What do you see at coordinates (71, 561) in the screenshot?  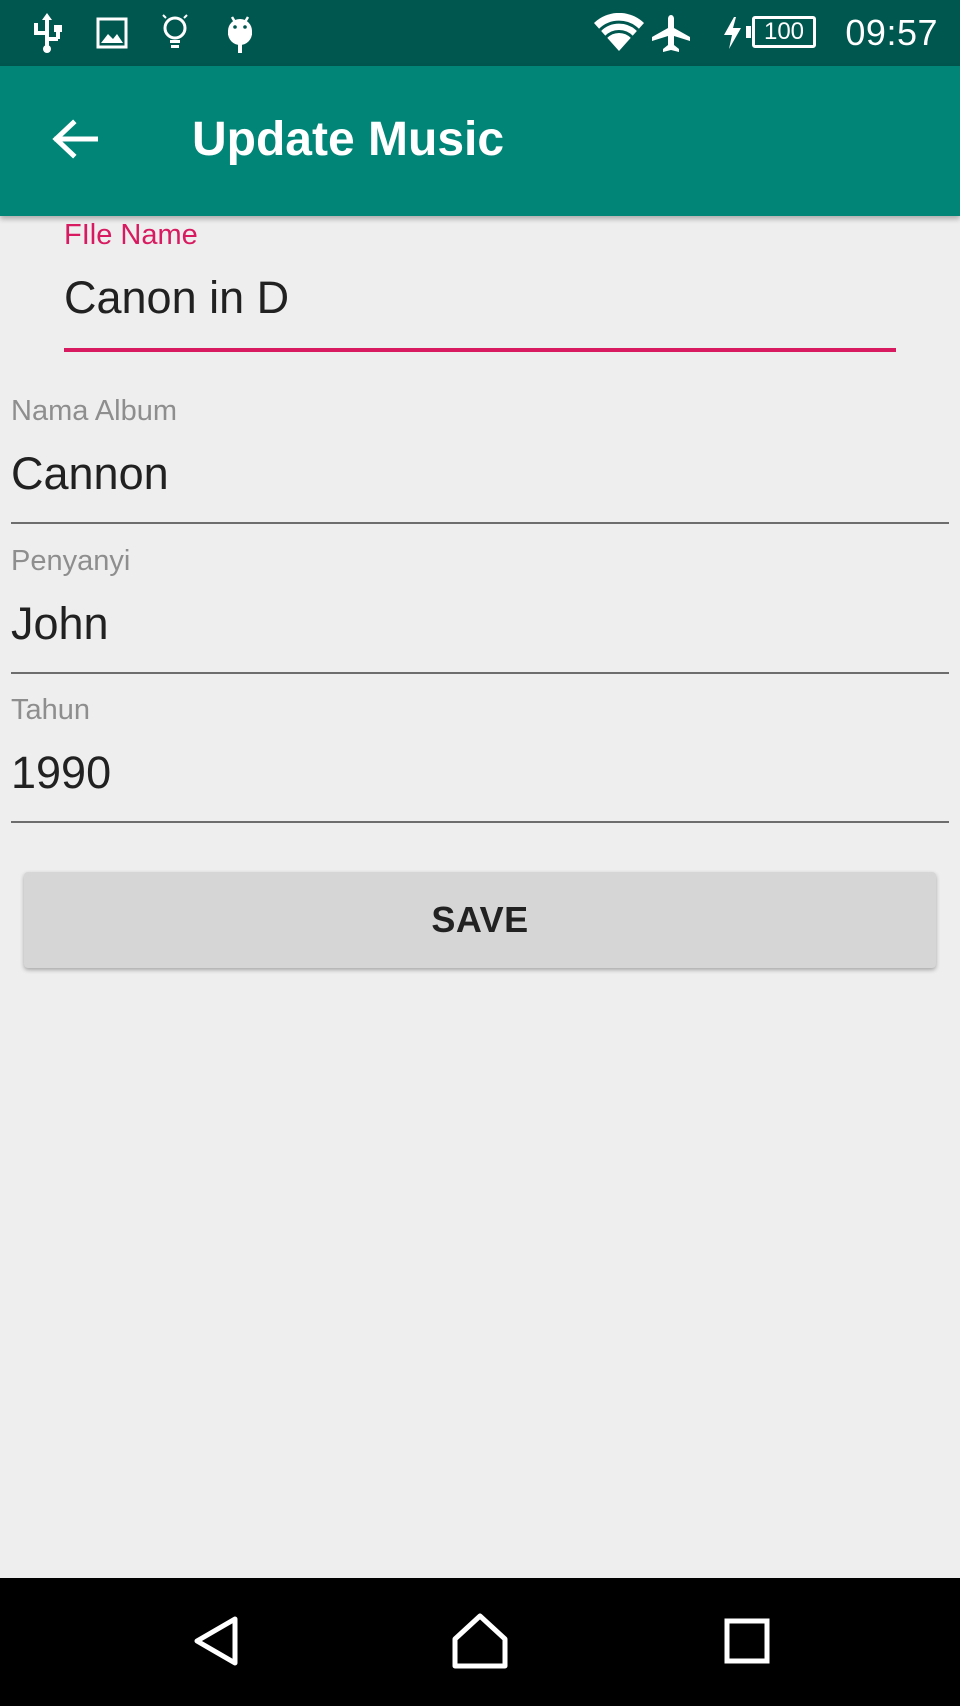 I see `singer-label: Penyanyi` at bounding box center [71, 561].